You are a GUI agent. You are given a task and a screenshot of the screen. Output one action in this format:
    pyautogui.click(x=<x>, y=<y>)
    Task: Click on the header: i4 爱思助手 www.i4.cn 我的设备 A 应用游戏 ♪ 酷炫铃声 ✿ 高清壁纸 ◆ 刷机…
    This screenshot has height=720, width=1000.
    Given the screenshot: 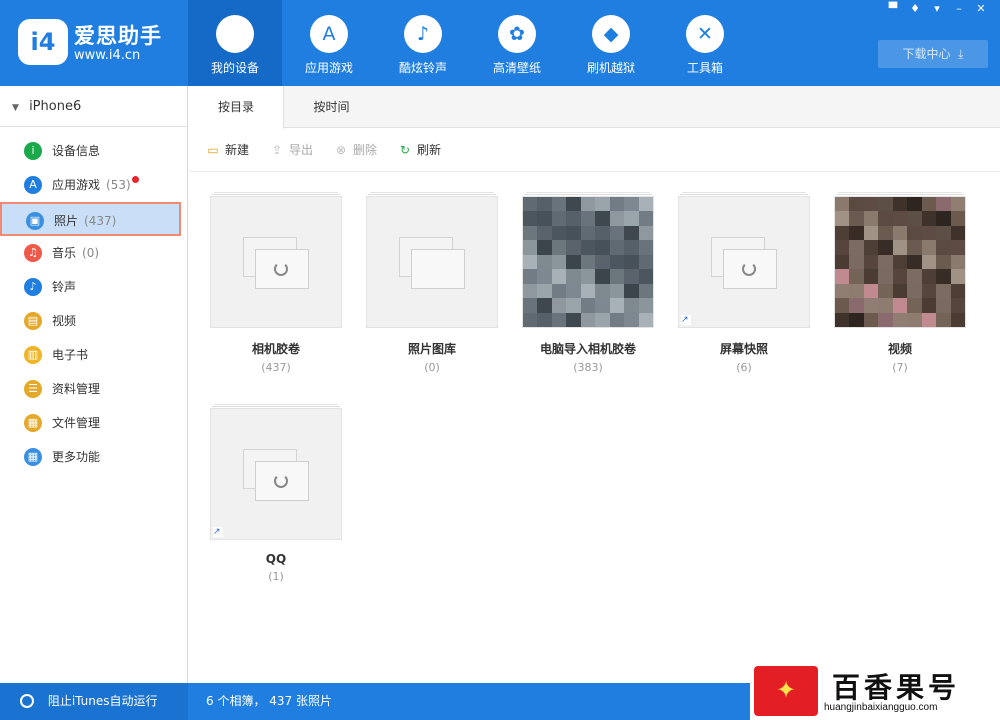 What is the action you would take?
    pyautogui.click(x=500, y=43)
    